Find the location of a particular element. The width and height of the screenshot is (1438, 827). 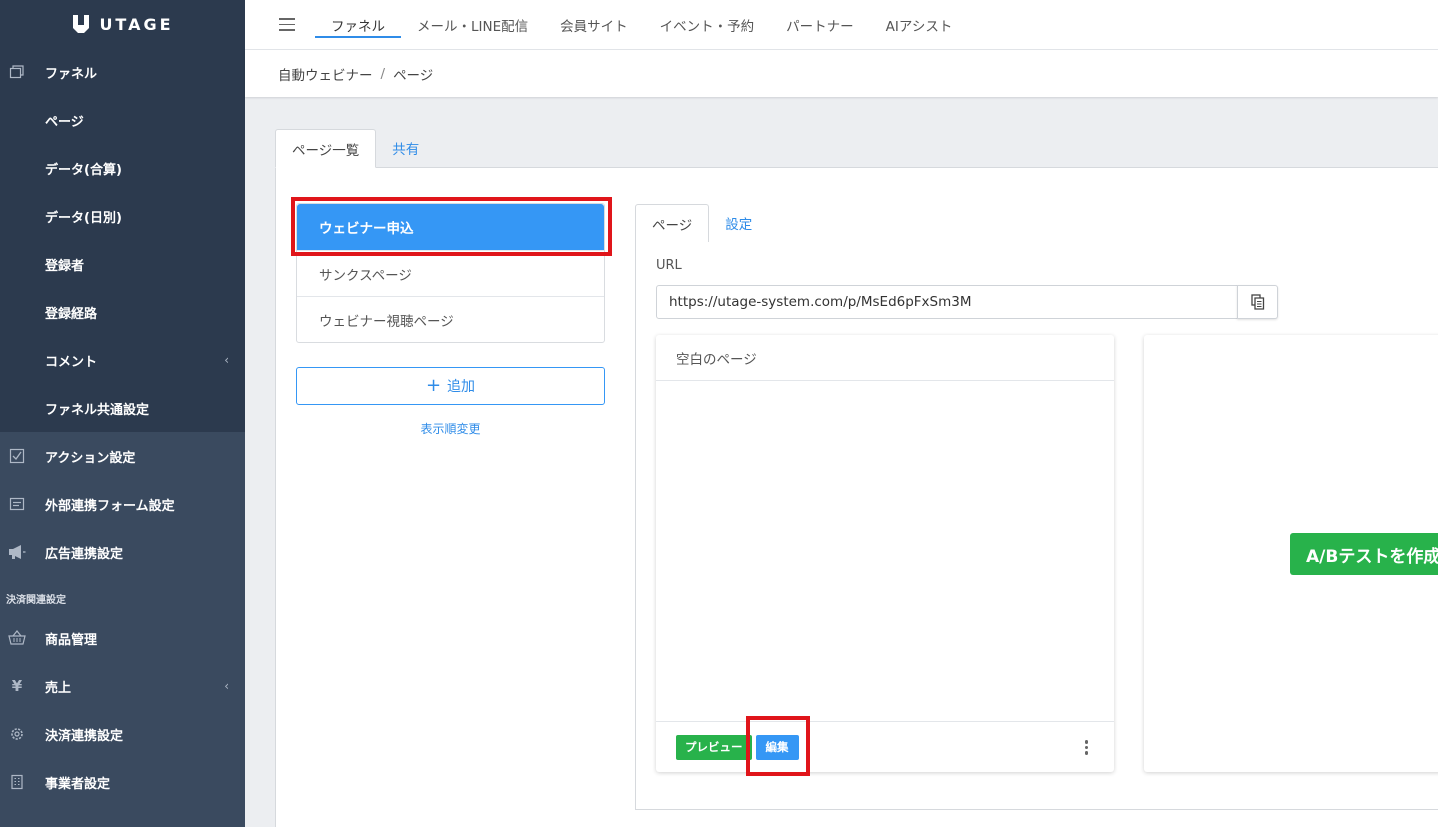

page-list: ウェビナー申込 サンクスページ ウェビナー視聴ページ is located at coordinates (450, 273).